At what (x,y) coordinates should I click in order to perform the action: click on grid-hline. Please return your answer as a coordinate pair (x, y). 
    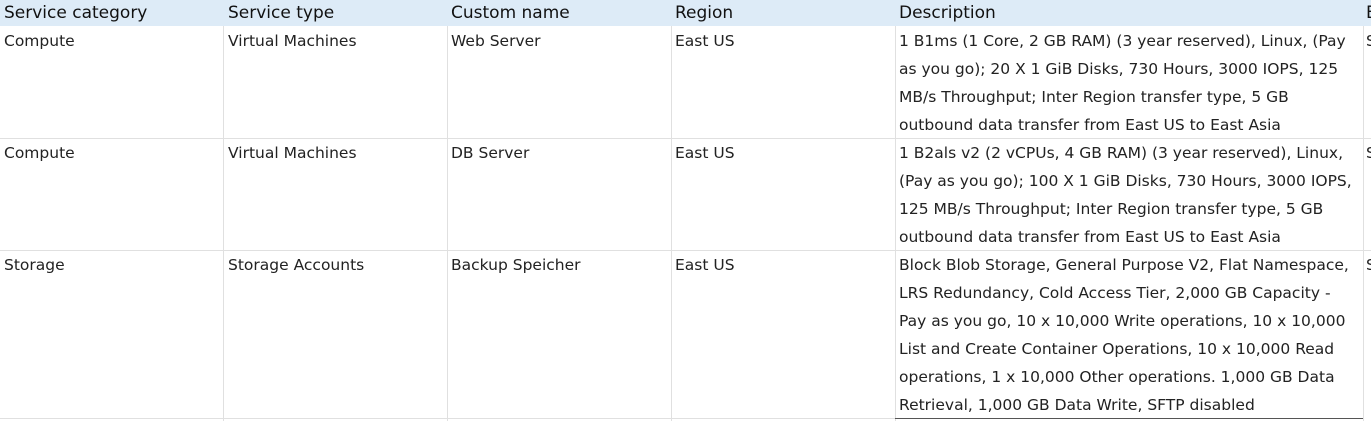
    Looking at the image, I should click on (447, 418).